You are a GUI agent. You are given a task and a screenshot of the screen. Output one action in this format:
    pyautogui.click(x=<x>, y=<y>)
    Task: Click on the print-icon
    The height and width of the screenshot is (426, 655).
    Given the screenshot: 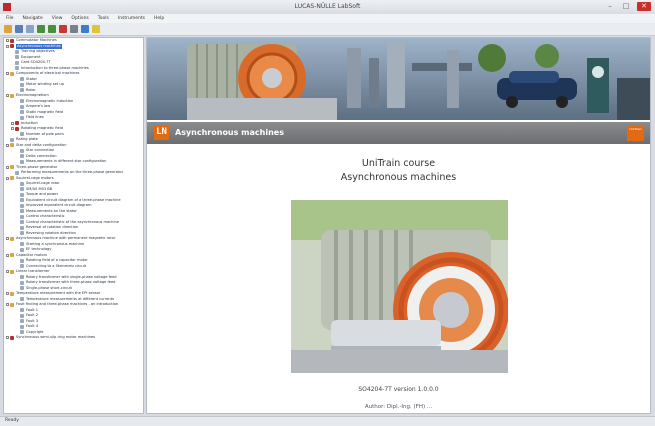 What is the action you would take?
    pyautogui.click(x=30, y=29)
    